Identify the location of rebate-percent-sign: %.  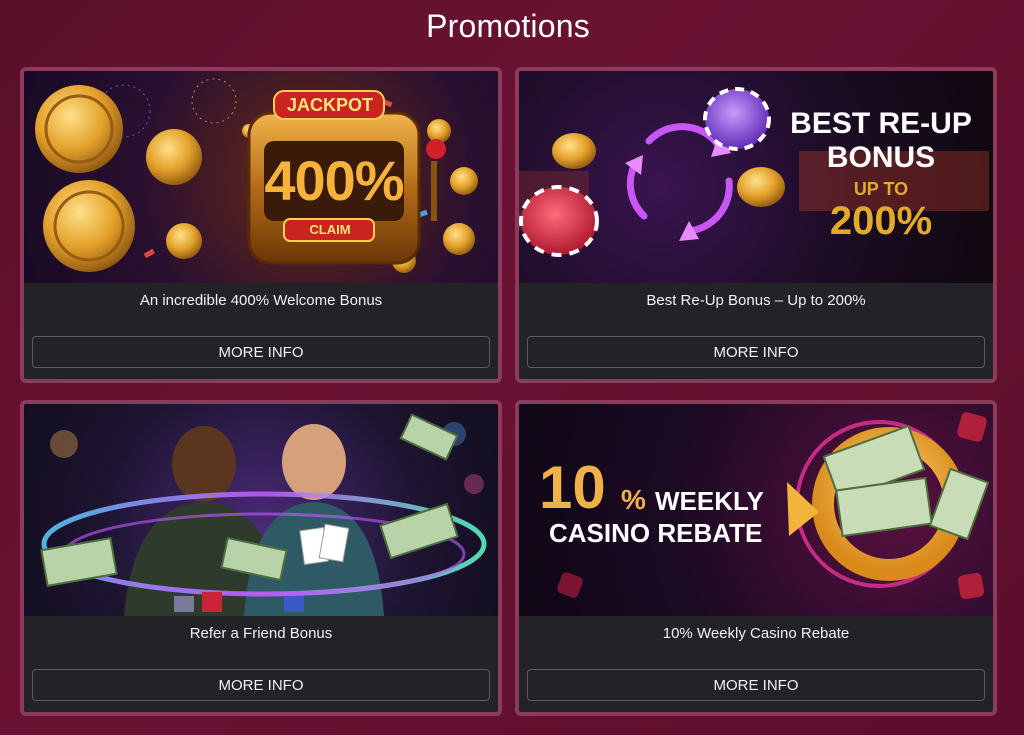
(633, 499).